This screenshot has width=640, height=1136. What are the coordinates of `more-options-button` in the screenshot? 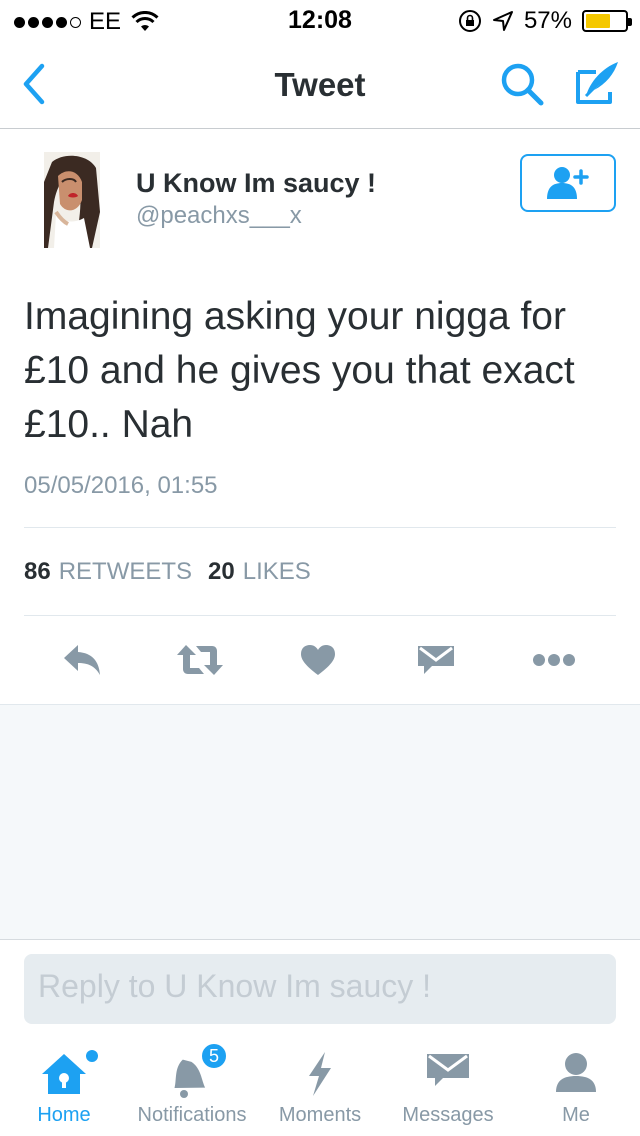 It's located at (554, 660).